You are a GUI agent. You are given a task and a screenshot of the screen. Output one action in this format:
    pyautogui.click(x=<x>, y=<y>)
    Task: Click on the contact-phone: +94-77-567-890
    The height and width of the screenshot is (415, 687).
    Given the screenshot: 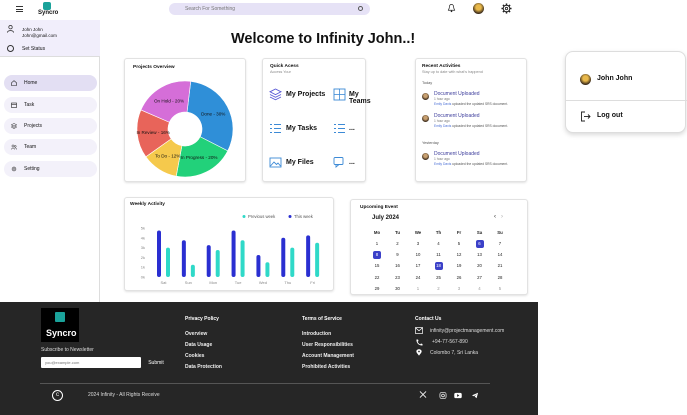 What is the action you would take?
    pyautogui.click(x=450, y=342)
    